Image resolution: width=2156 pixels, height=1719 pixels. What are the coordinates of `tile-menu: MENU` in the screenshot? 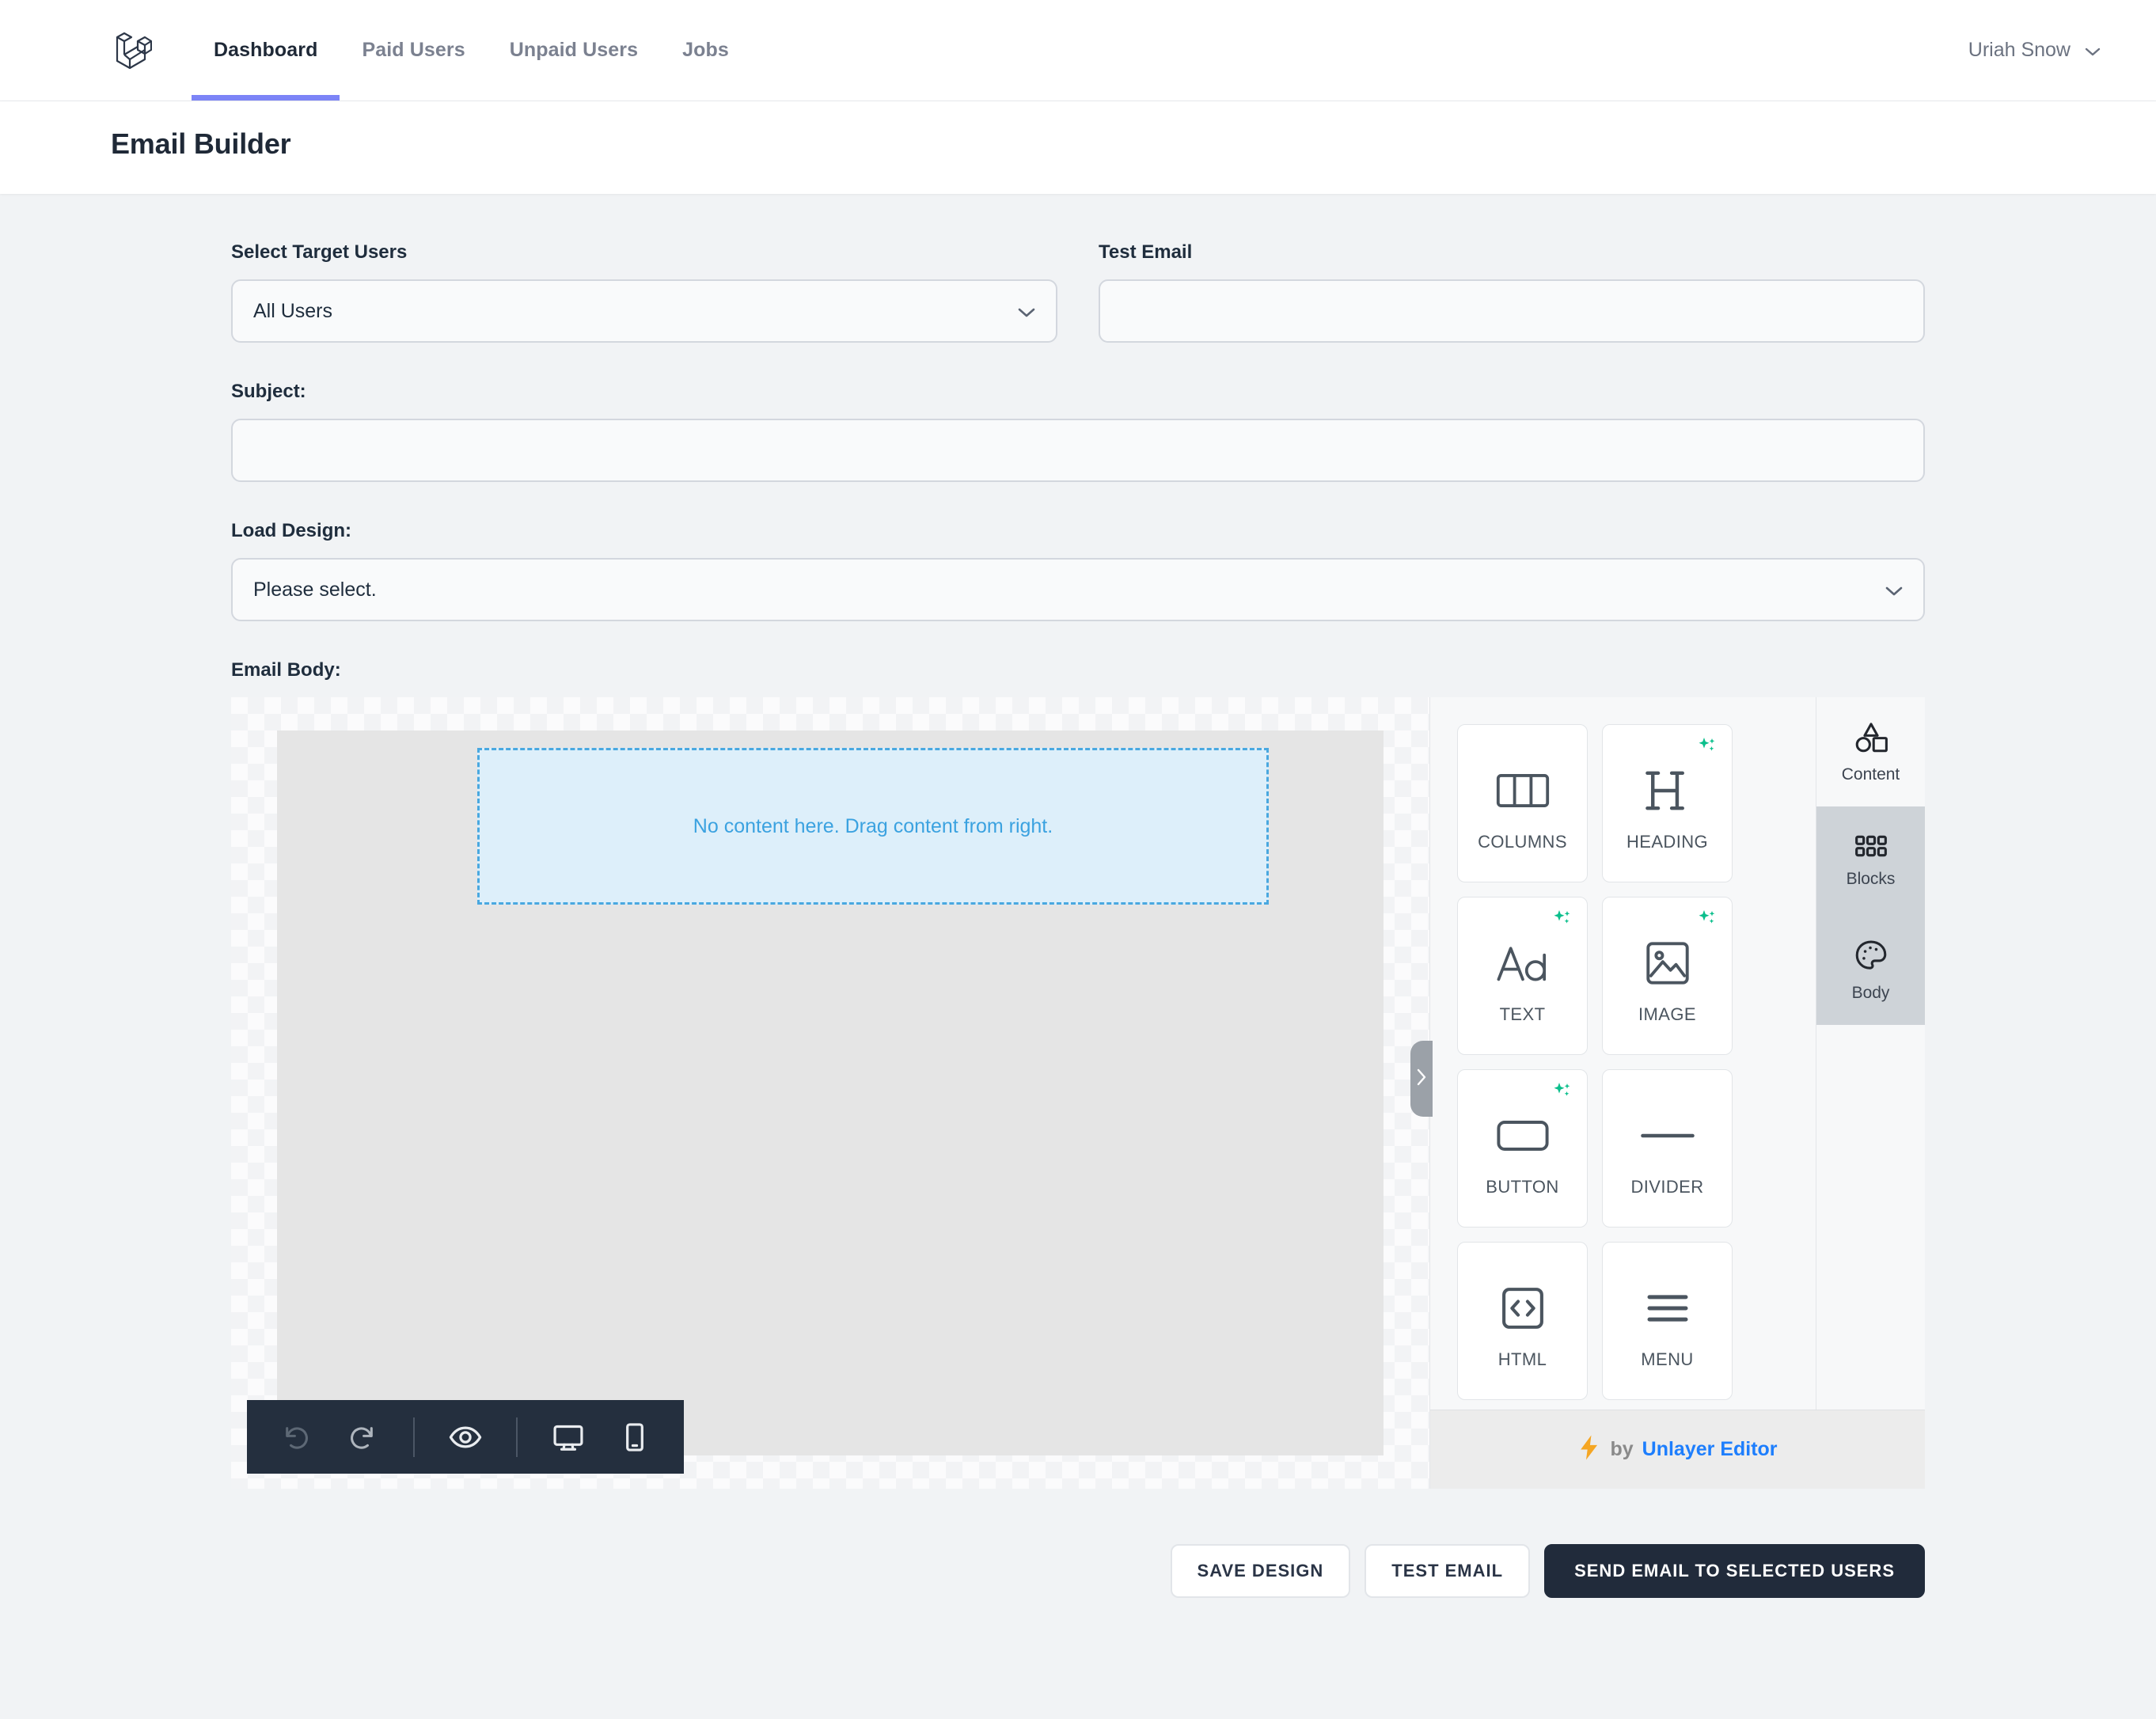 It's located at (1667, 1321).